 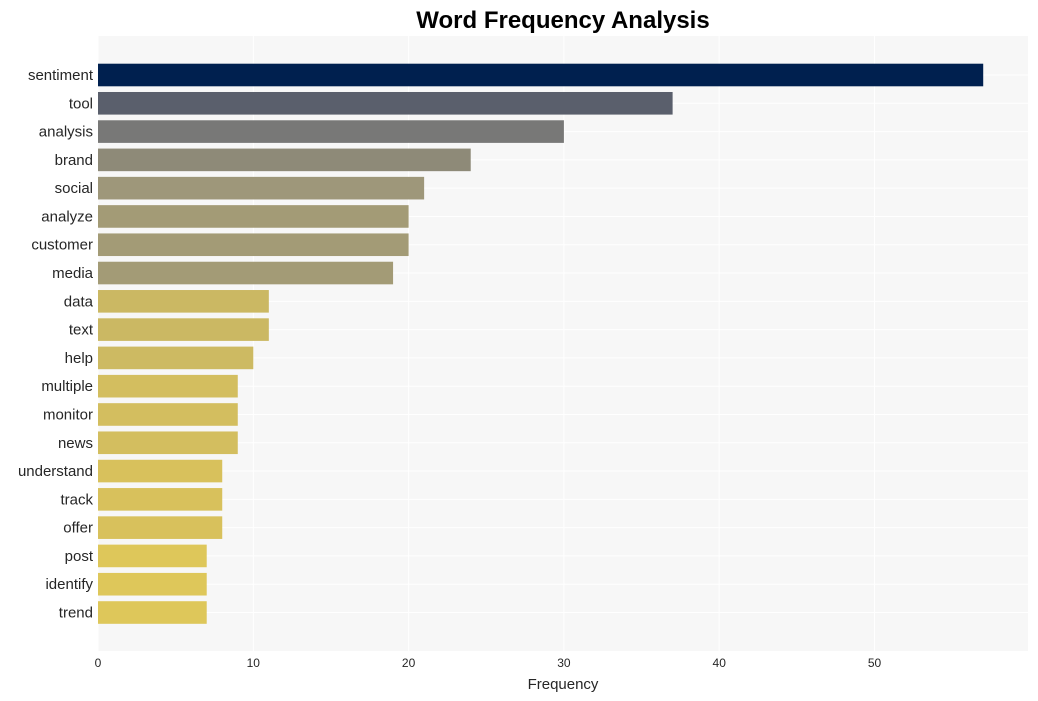 What do you see at coordinates (160, 527) in the screenshot?
I see `bar-offer` at bounding box center [160, 527].